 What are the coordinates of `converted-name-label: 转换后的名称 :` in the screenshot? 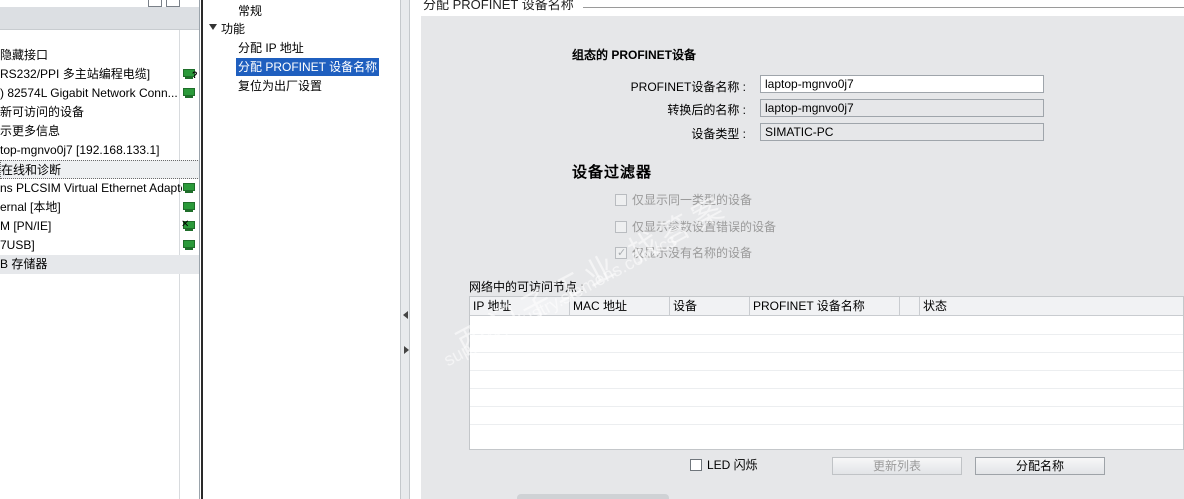 It's located at (706, 110).